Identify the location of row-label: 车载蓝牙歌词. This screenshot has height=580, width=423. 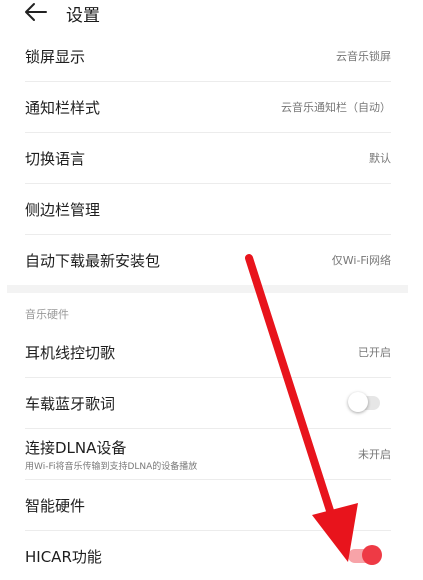
(70, 403).